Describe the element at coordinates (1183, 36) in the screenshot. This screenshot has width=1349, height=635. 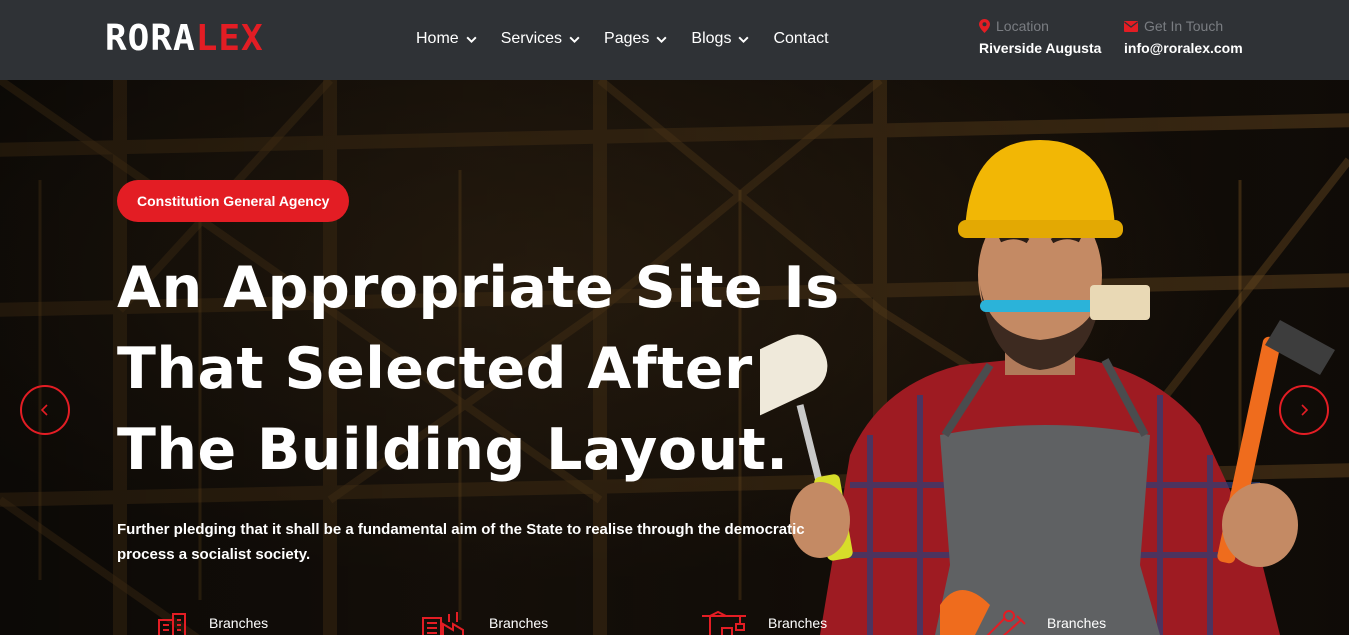
I see `email-info: Get In Touch info@roralex.com` at that location.